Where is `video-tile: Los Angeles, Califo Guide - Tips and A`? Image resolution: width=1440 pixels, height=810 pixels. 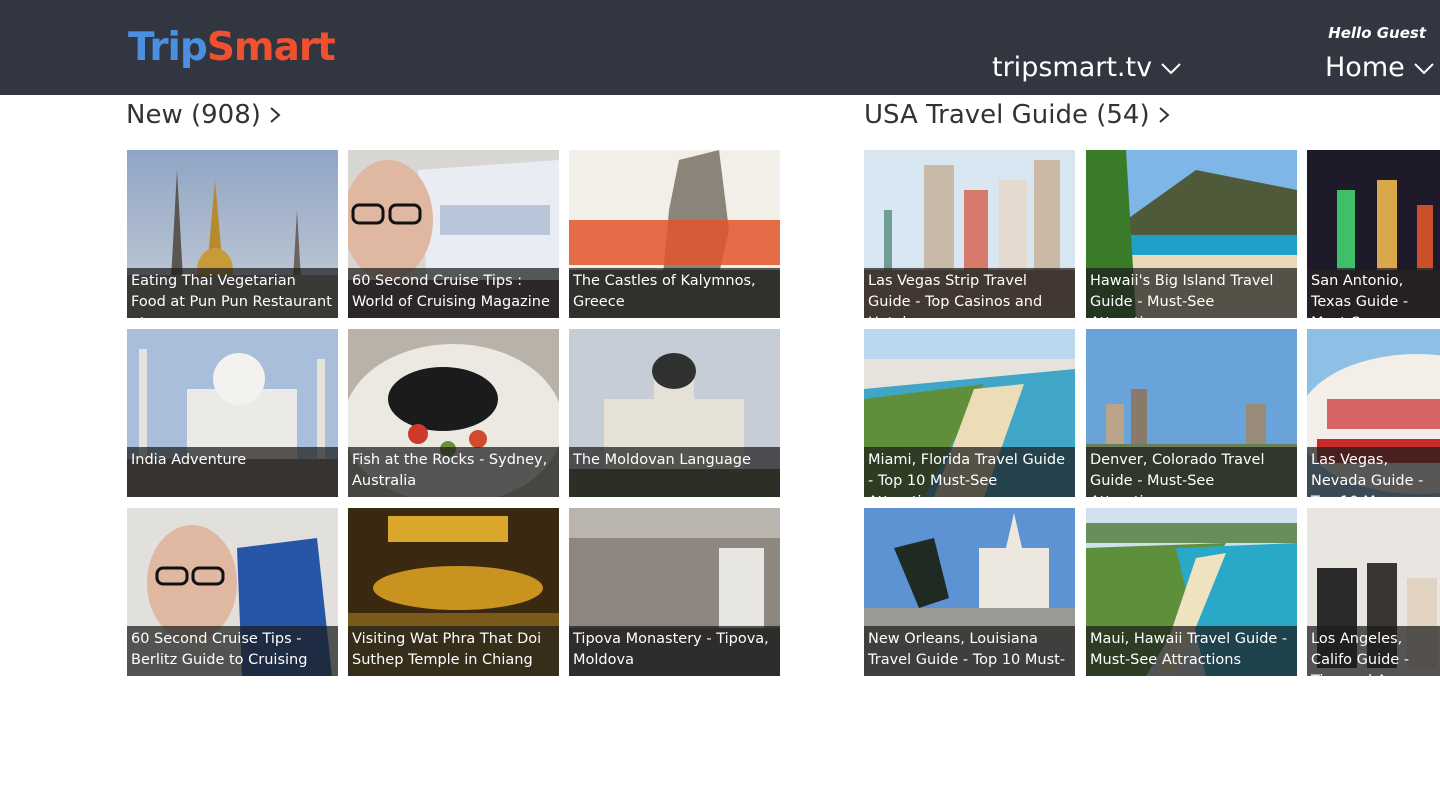 video-tile: Los Angeles, Califo Guide - Tips and A is located at coordinates (1373, 592).